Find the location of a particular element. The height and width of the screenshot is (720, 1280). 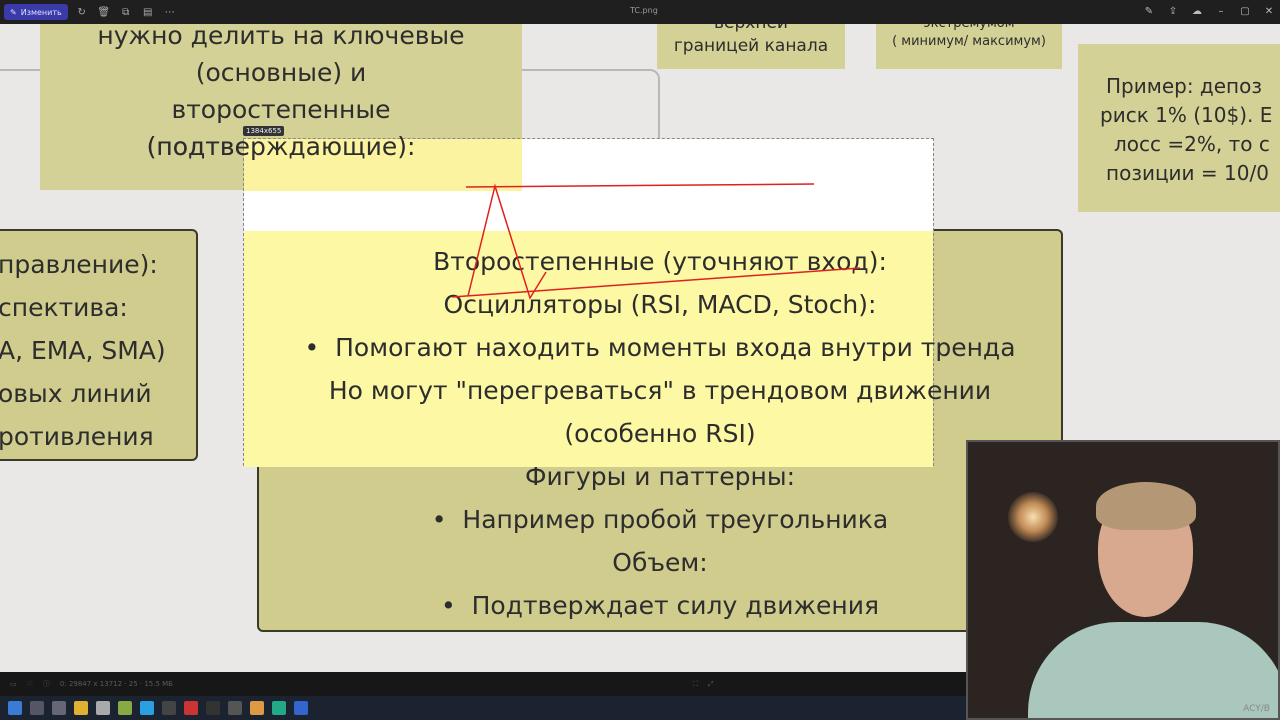

heart-icon: ♡ is located at coordinates (30, 684).